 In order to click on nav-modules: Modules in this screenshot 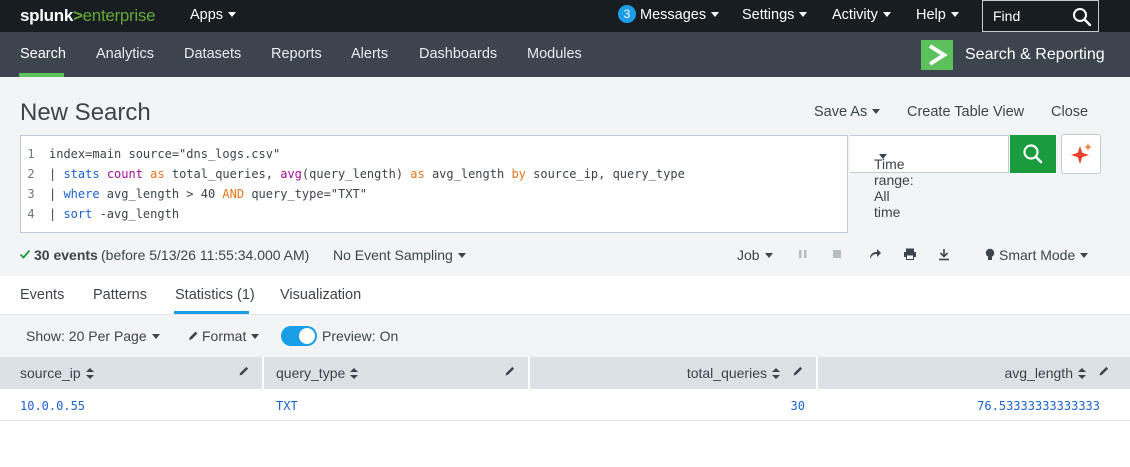, I will do `click(554, 54)`.